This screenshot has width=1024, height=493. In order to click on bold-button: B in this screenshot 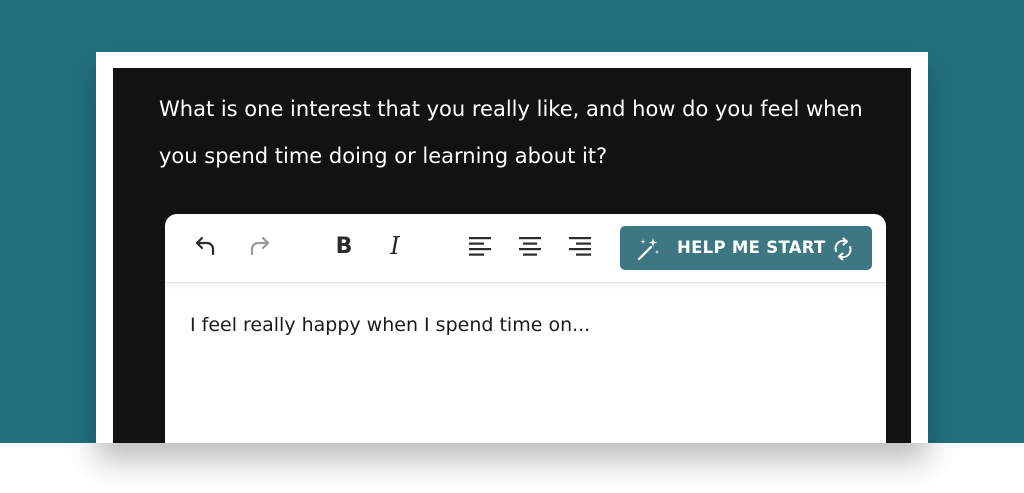, I will do `click(344, 246)`.